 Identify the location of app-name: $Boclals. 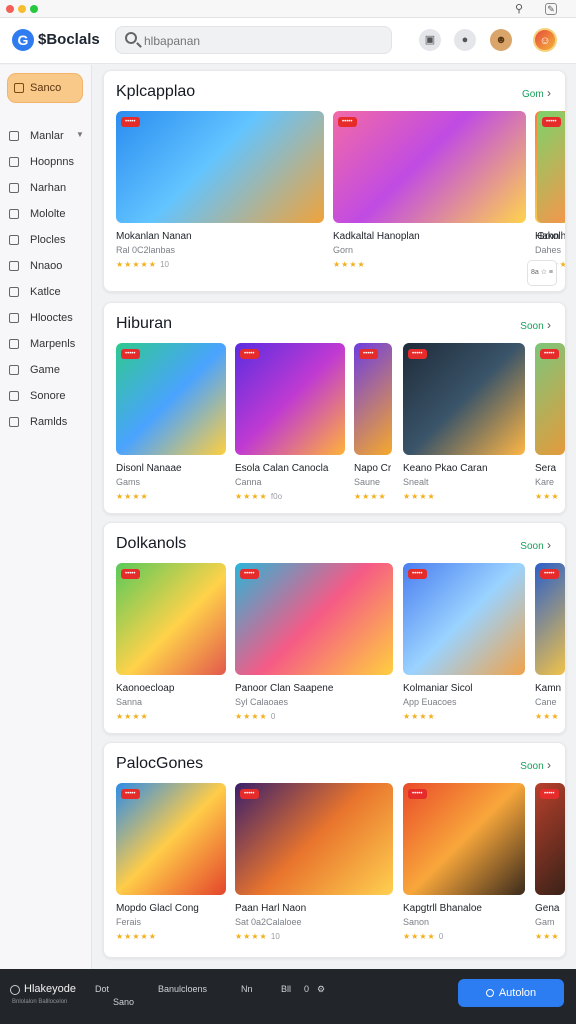
(69, 39).